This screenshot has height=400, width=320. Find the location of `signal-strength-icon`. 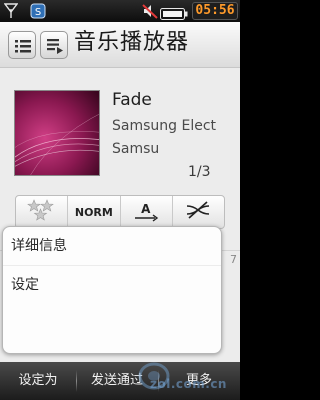

signal-strength-icon is located at coordinates (11, 13).